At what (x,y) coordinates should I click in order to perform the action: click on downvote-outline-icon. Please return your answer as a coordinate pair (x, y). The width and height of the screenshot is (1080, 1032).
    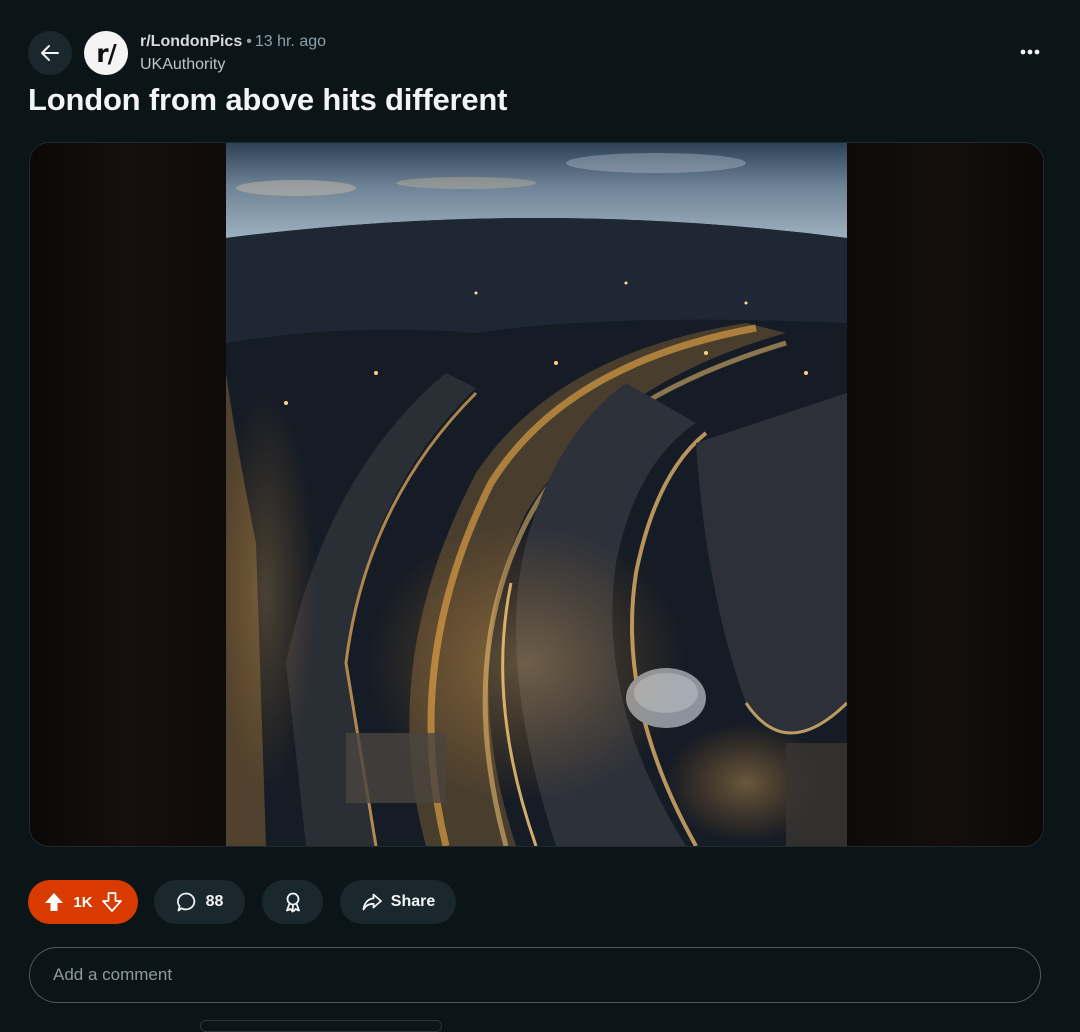
    Looking at the image, I should click on (112, 902).